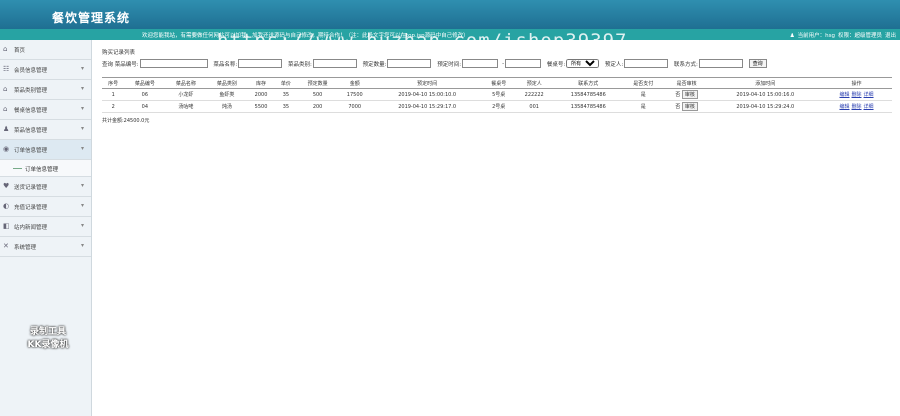 This screenshot has width=900, height=416. I want to click on col-category: 菜品类别, so click(227, 83).